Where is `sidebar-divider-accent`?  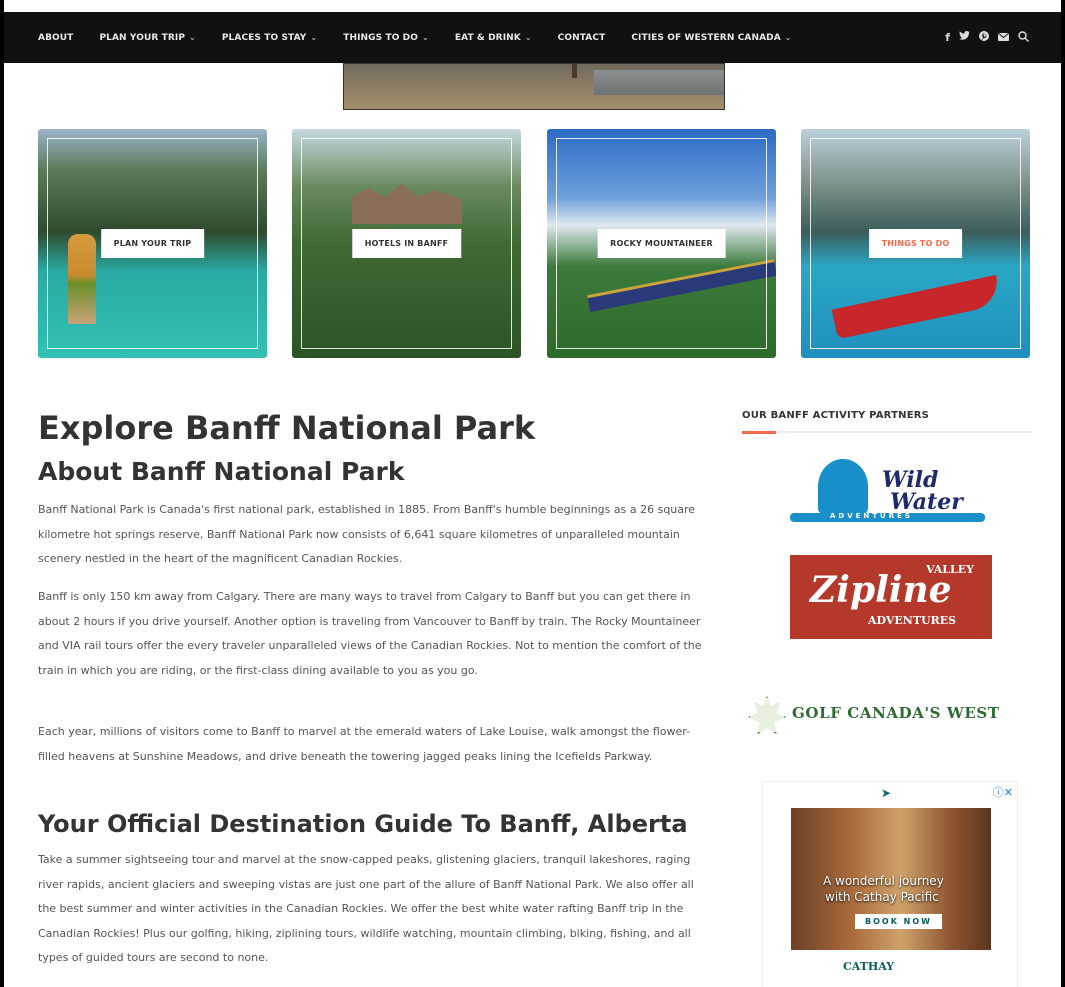
sidebar-divider-accent is located at coordinates (759, 432).